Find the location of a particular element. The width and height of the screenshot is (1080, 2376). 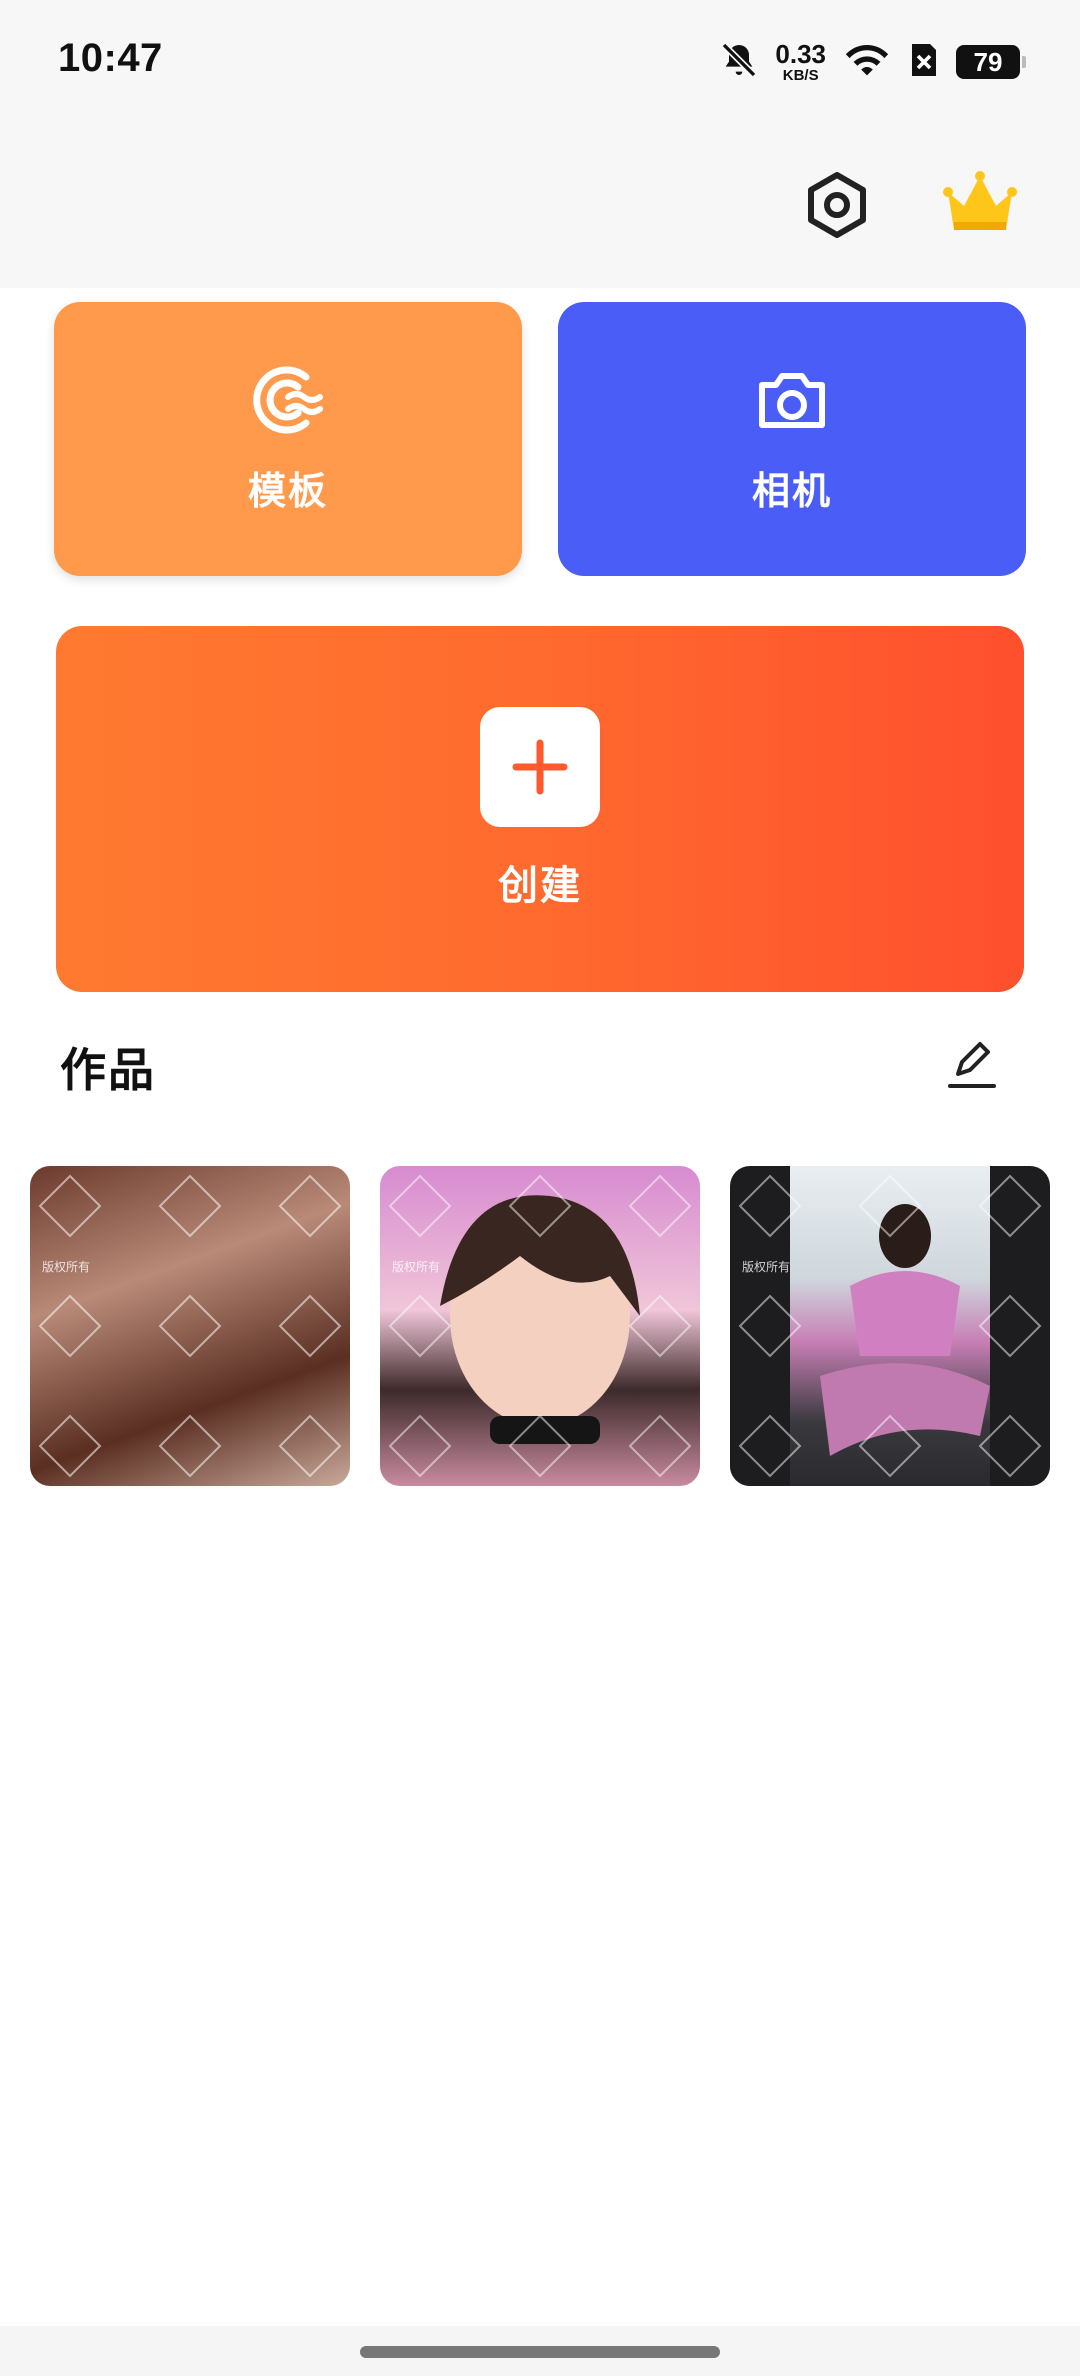

camera-button: 相机 is located at coordinates (792, 439).